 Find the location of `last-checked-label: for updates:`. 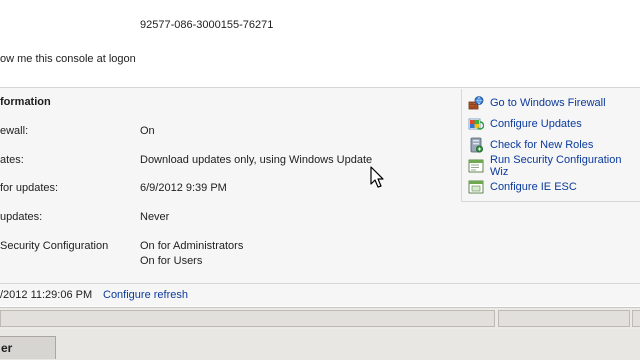

last-checked-label: for updates: is located at coordinates (29, 188).